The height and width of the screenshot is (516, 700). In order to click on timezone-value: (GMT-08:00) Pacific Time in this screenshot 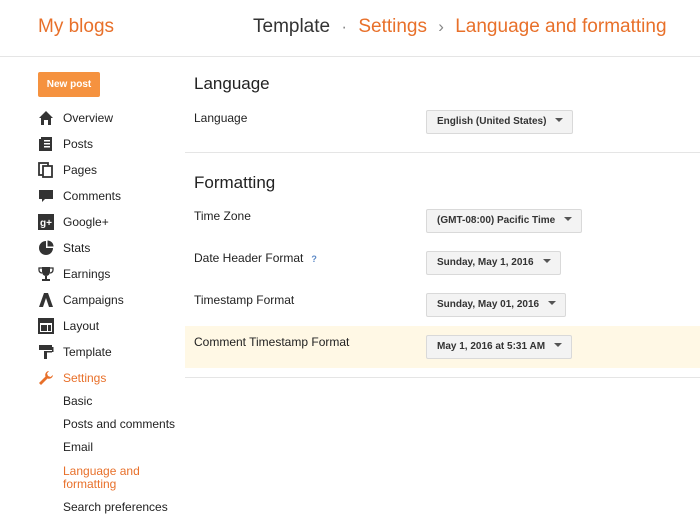, I will do `click(496, 220)`.